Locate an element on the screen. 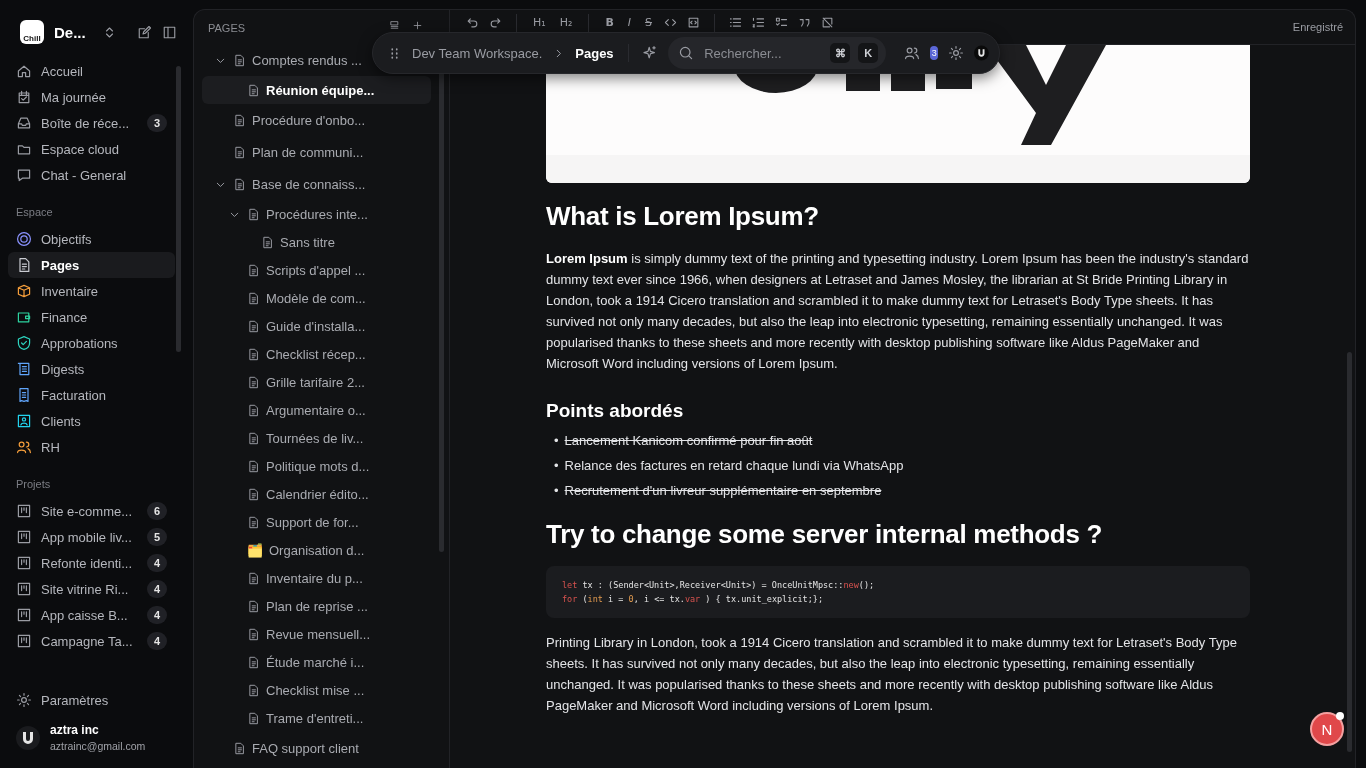 The width and height of the screenshot is (1366, 768). sun-icon is located at coordinates (956, 53).